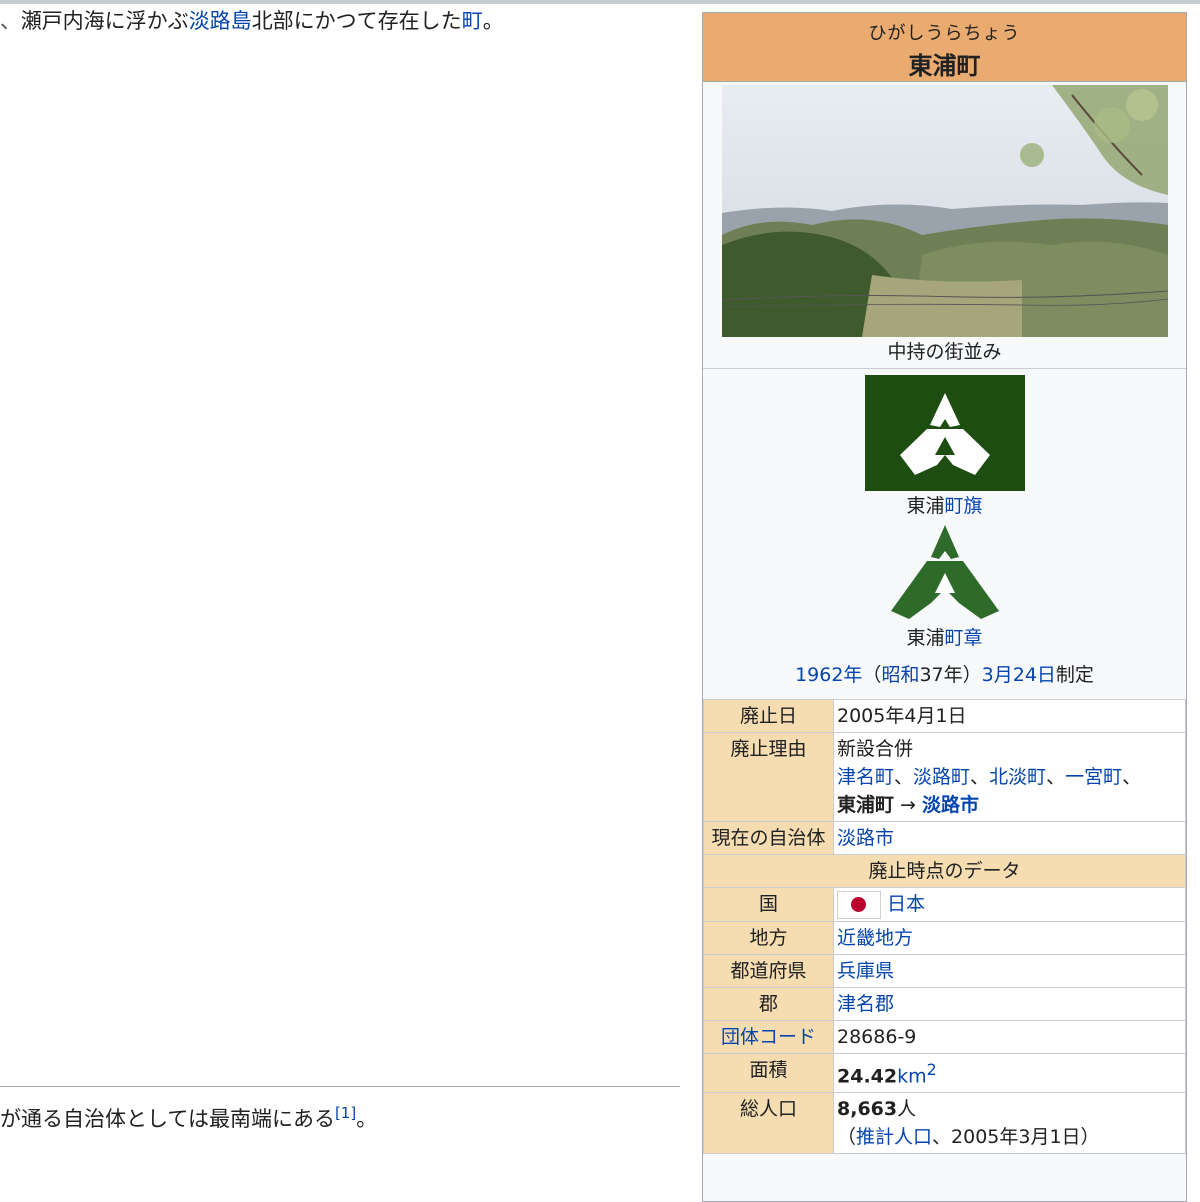 The height and width of the screenshot is (1202, 1200). What do you see at coordinates (865, 1004) in the screenshot?
I see `link-tsuna-district: 津名郡` at bounding box center [865, 1004].